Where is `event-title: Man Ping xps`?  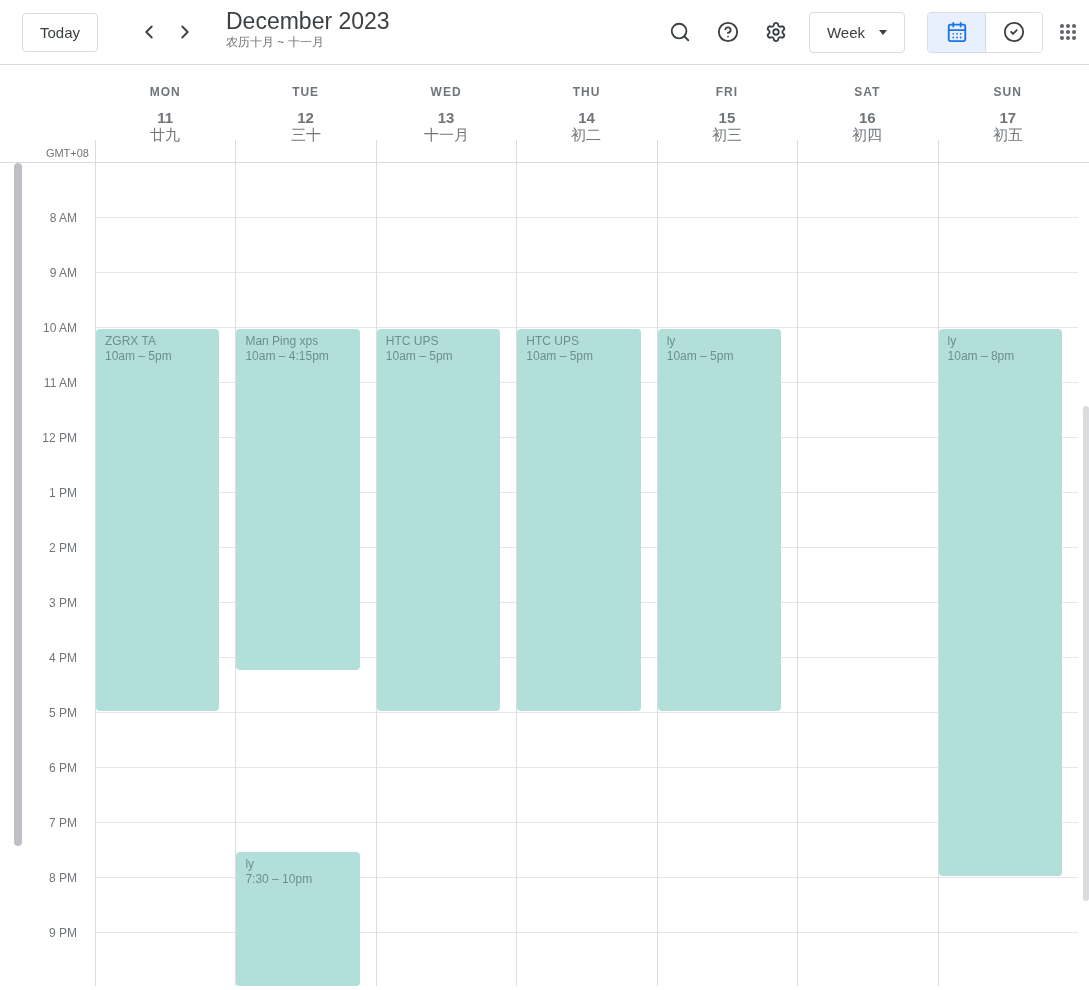 event-title: Man Ping xps is located at coordinates (282, 341).